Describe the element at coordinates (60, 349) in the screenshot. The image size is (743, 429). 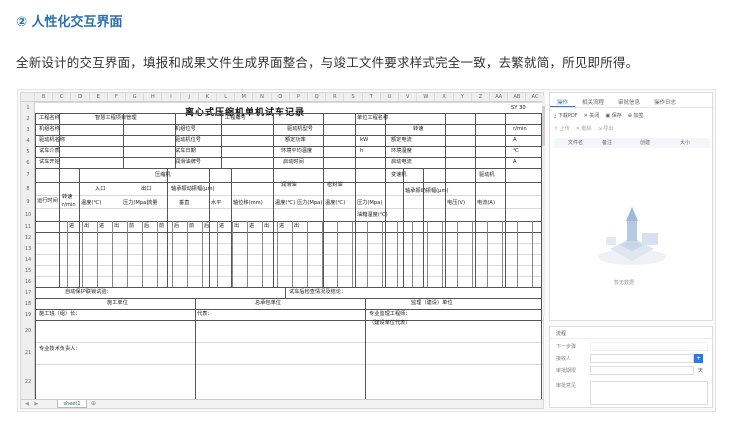
I see `tech-lead-label: 专业技术负责人：` at that location.